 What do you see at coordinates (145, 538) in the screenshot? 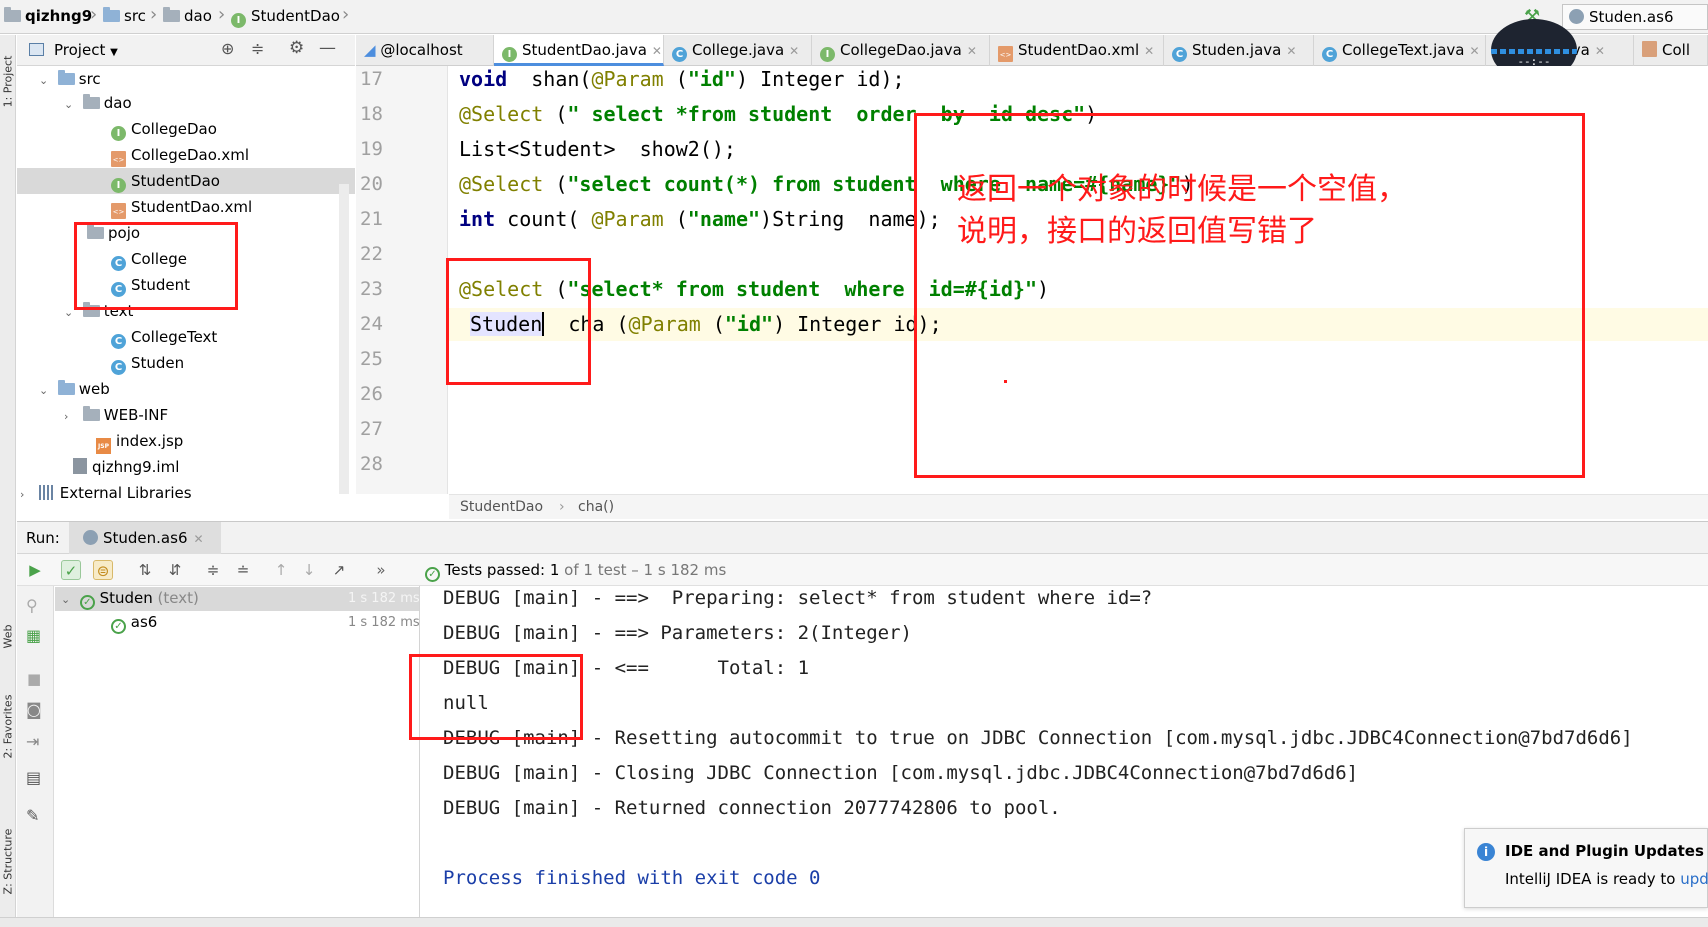
I see `run-tab-studen-as6: Studen.as6 ✕` at bounding box center [145, 538].